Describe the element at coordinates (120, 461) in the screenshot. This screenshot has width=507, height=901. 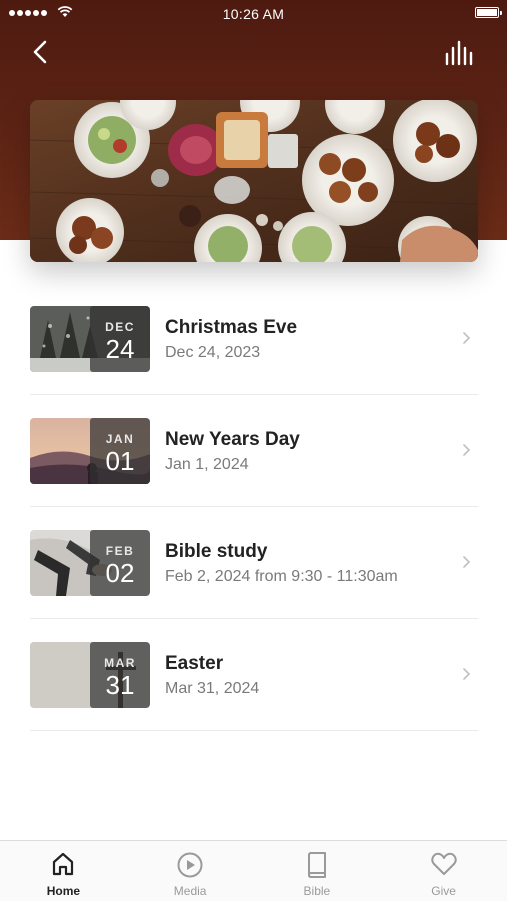
I see `date-day: 01` at that location.